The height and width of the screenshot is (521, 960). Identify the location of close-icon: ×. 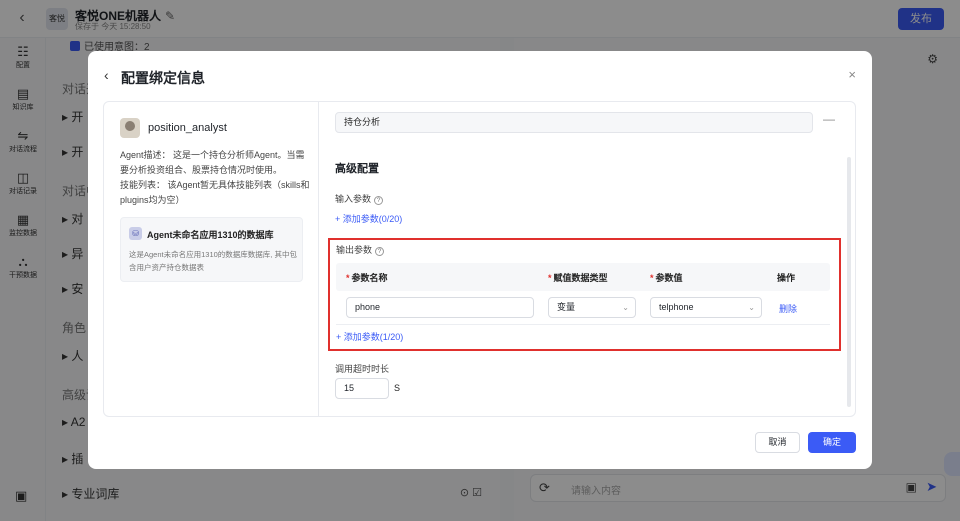
(852, 74).